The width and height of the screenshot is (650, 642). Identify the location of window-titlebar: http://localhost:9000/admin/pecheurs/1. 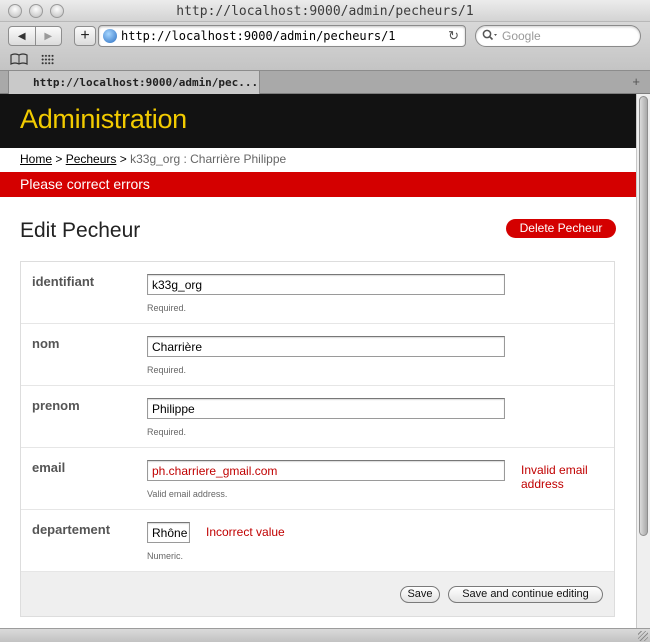
(325, 11).